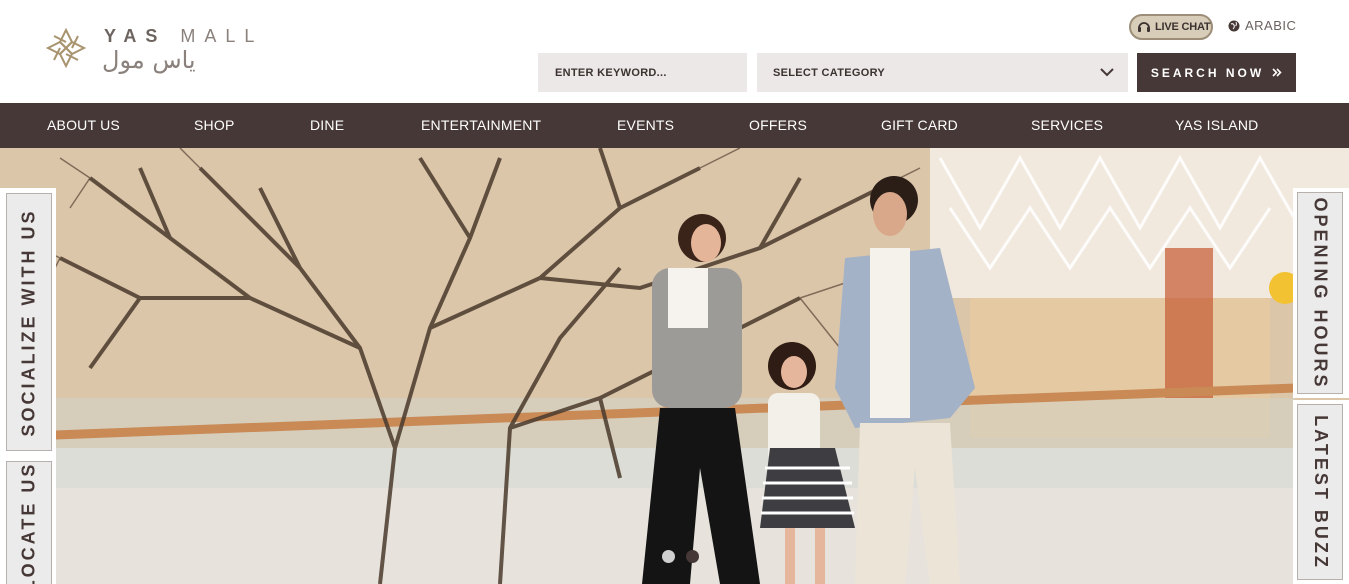 Image resolution: width=1349 pixels, height=584 pixels. What do you see at coordinates (1183, 27) in the screenshot?
I see `live-chat-label: LIVE CHAT` at bounding box center [1183, 27].